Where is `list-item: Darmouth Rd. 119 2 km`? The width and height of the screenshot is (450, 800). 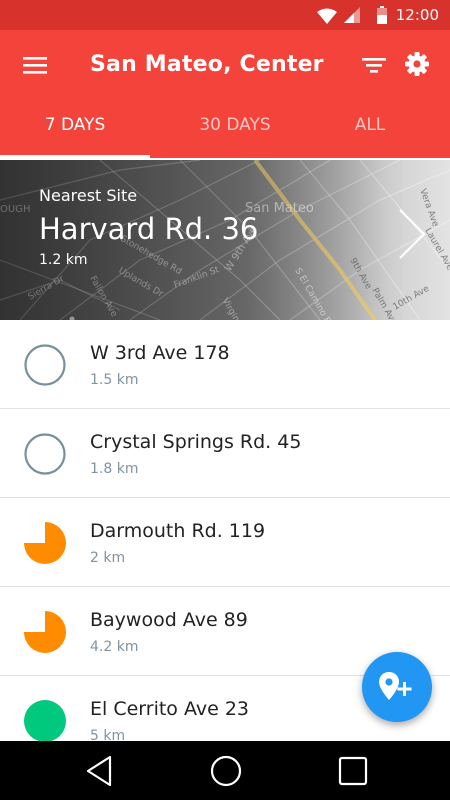 list-item: Darmouth Rd. 119 2 km is located at coordinates (225, 542).